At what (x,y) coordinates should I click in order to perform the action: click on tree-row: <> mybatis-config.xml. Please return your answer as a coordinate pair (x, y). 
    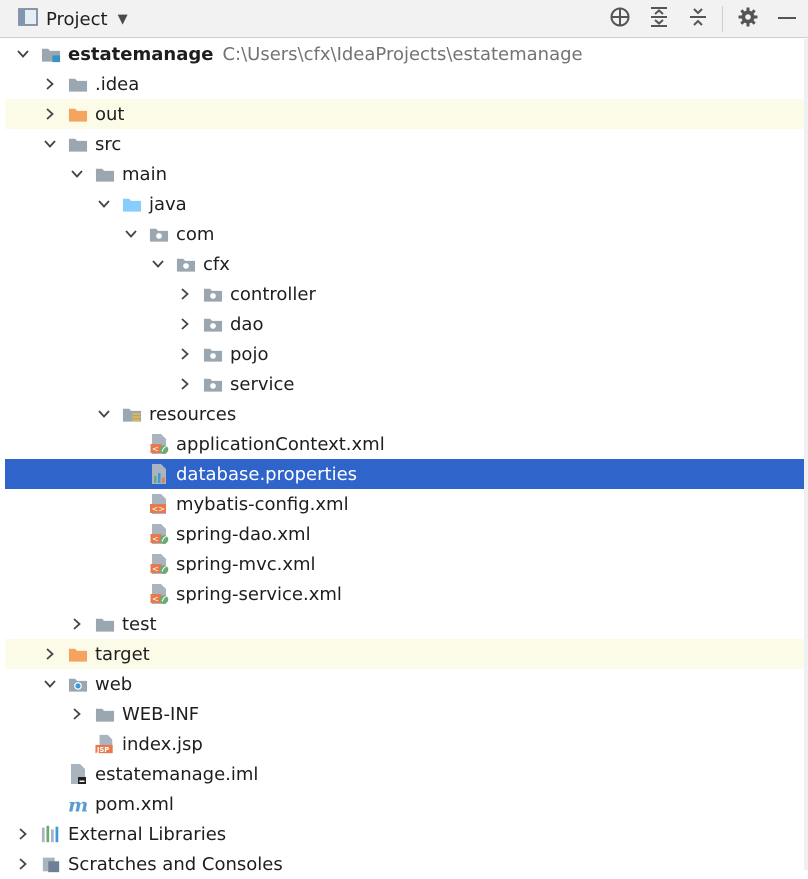
    Looking at the image, I should click on (405, 504).